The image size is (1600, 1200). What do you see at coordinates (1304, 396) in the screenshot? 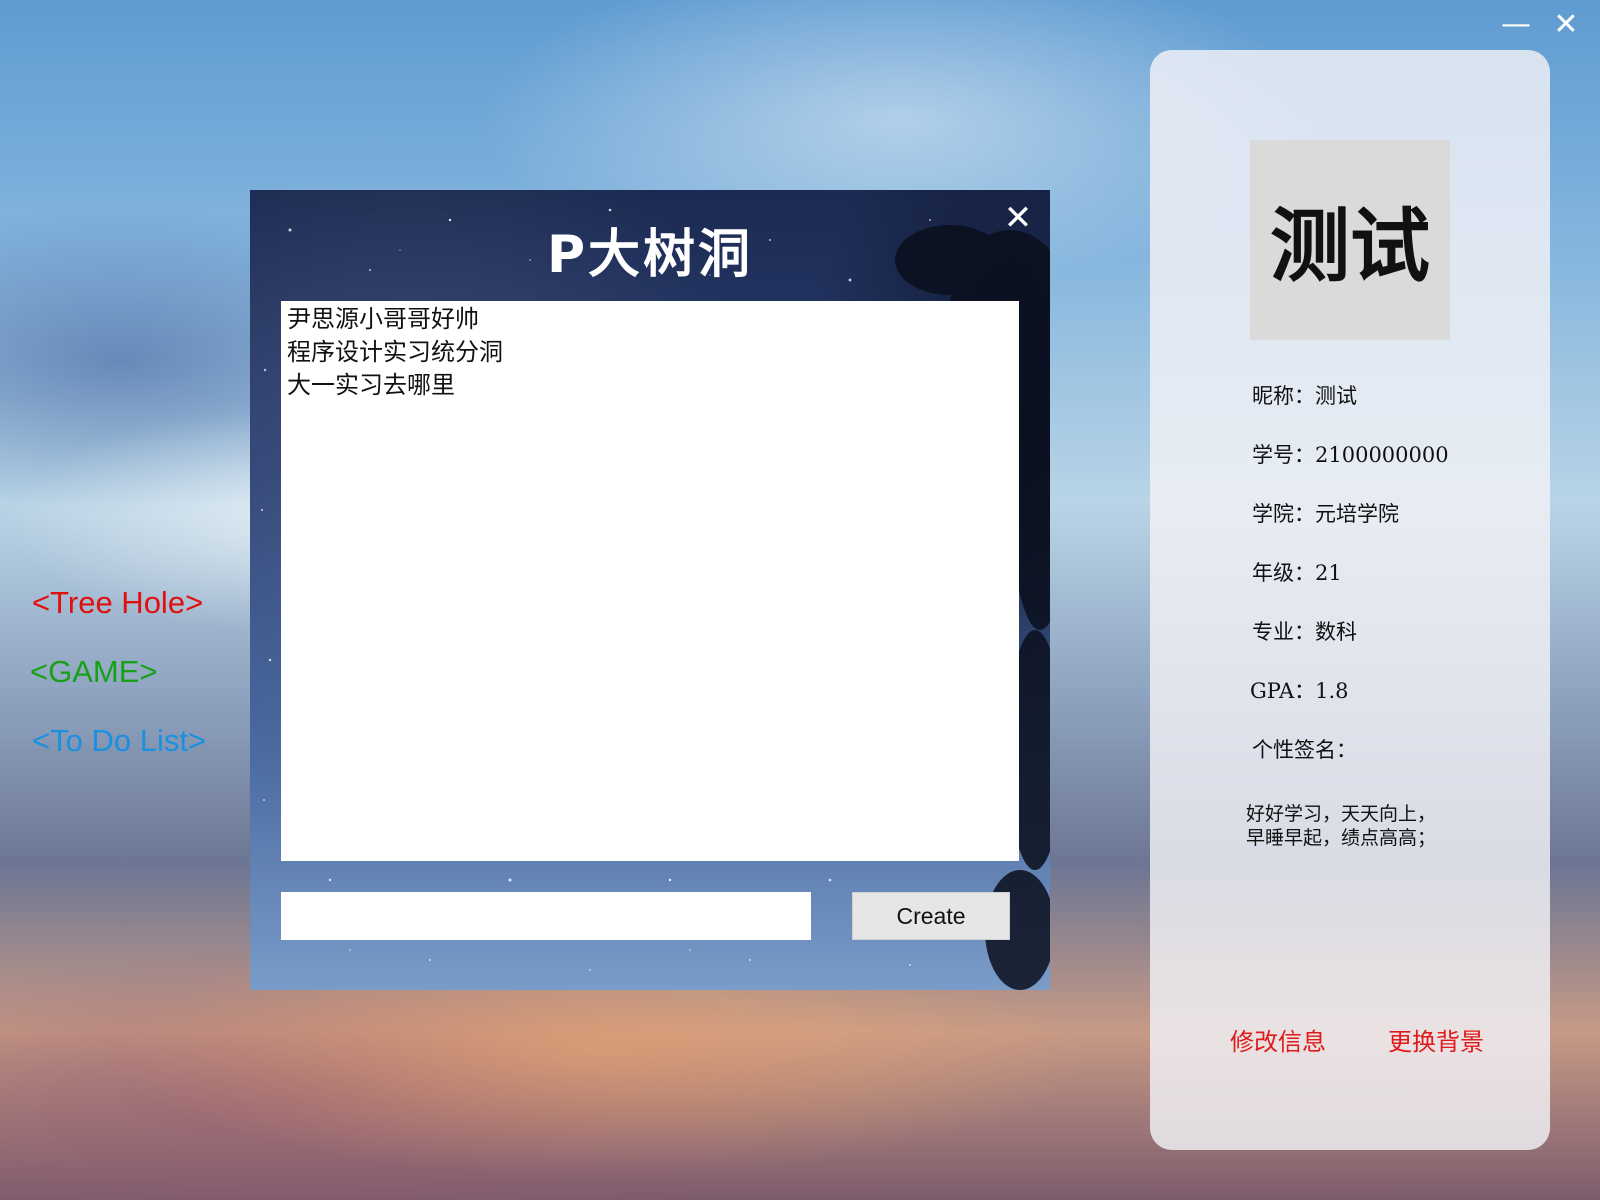
I see `nickname-text: 昵称：测试` at bounding box center [1304, 396].